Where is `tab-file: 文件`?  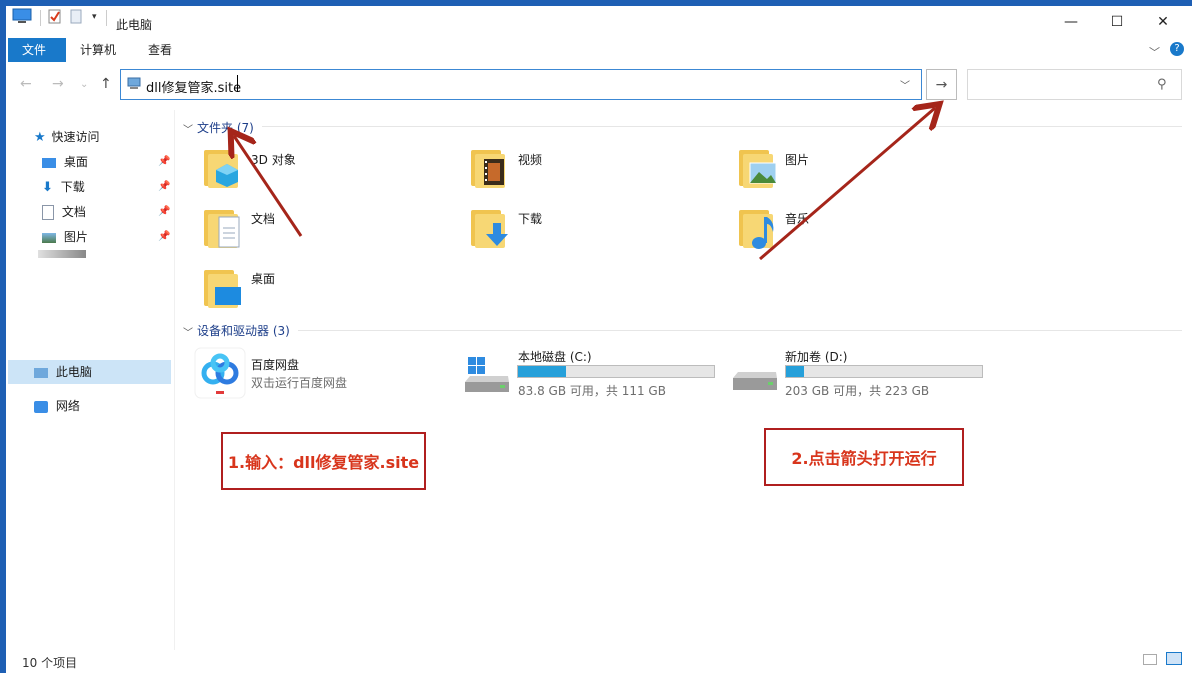 tab-file: 文件 is located at coordinates (37, 50).